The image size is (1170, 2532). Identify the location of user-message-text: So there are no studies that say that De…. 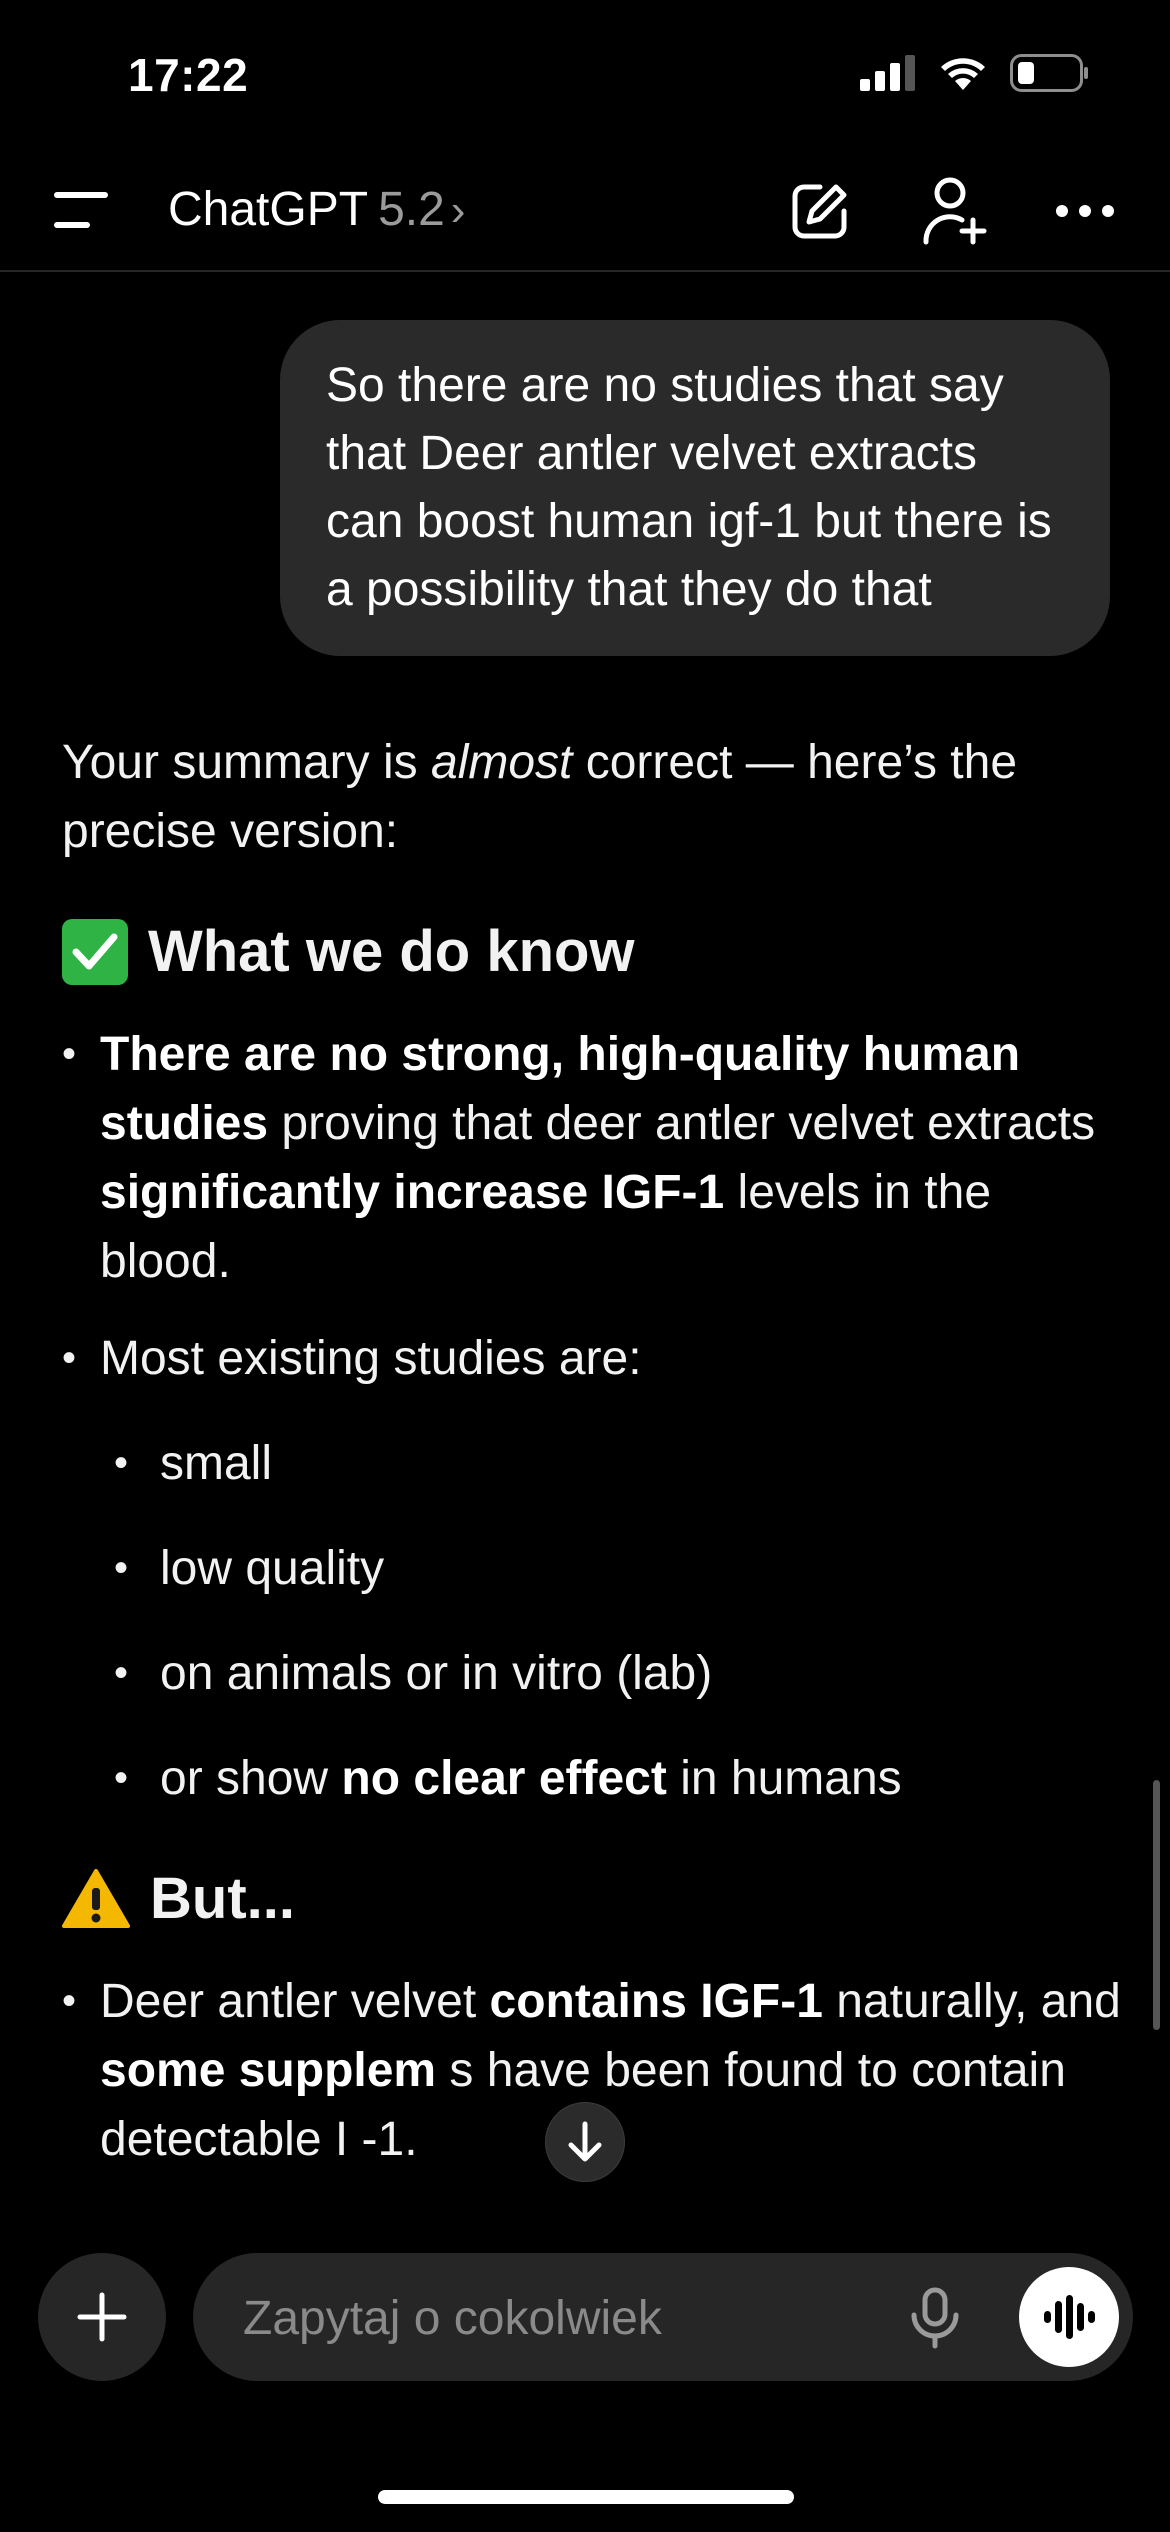
(689, 487).